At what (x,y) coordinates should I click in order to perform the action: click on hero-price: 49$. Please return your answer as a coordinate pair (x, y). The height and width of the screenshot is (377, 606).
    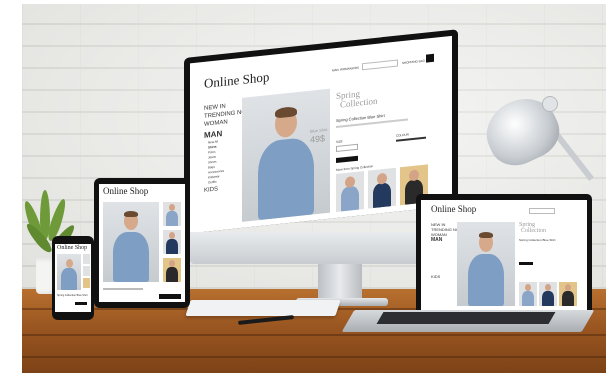
    Looking at the image, I should click on (318, 139).